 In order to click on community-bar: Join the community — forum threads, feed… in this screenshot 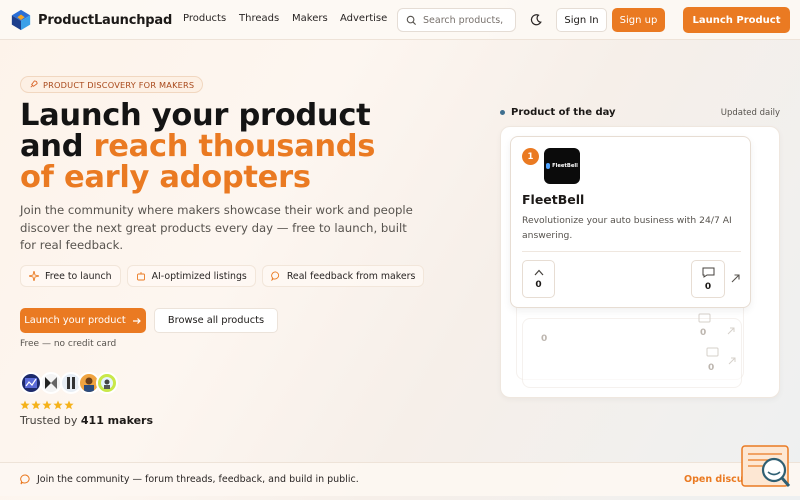, I will do `click(400, 479)`.